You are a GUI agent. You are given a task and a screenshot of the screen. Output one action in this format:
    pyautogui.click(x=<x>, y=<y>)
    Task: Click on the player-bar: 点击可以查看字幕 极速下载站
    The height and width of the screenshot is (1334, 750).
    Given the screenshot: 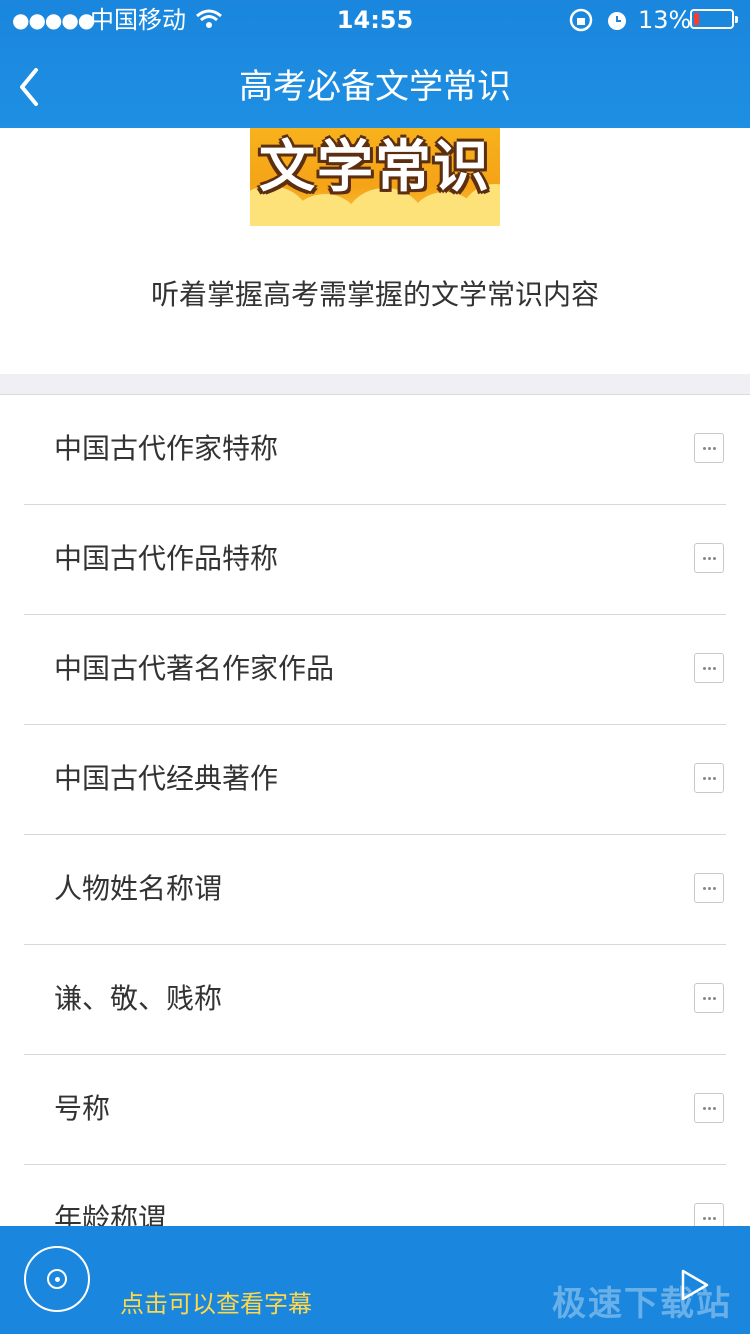 What is the action you would take?
    pyautogui.click(x=375, y=1280)
    